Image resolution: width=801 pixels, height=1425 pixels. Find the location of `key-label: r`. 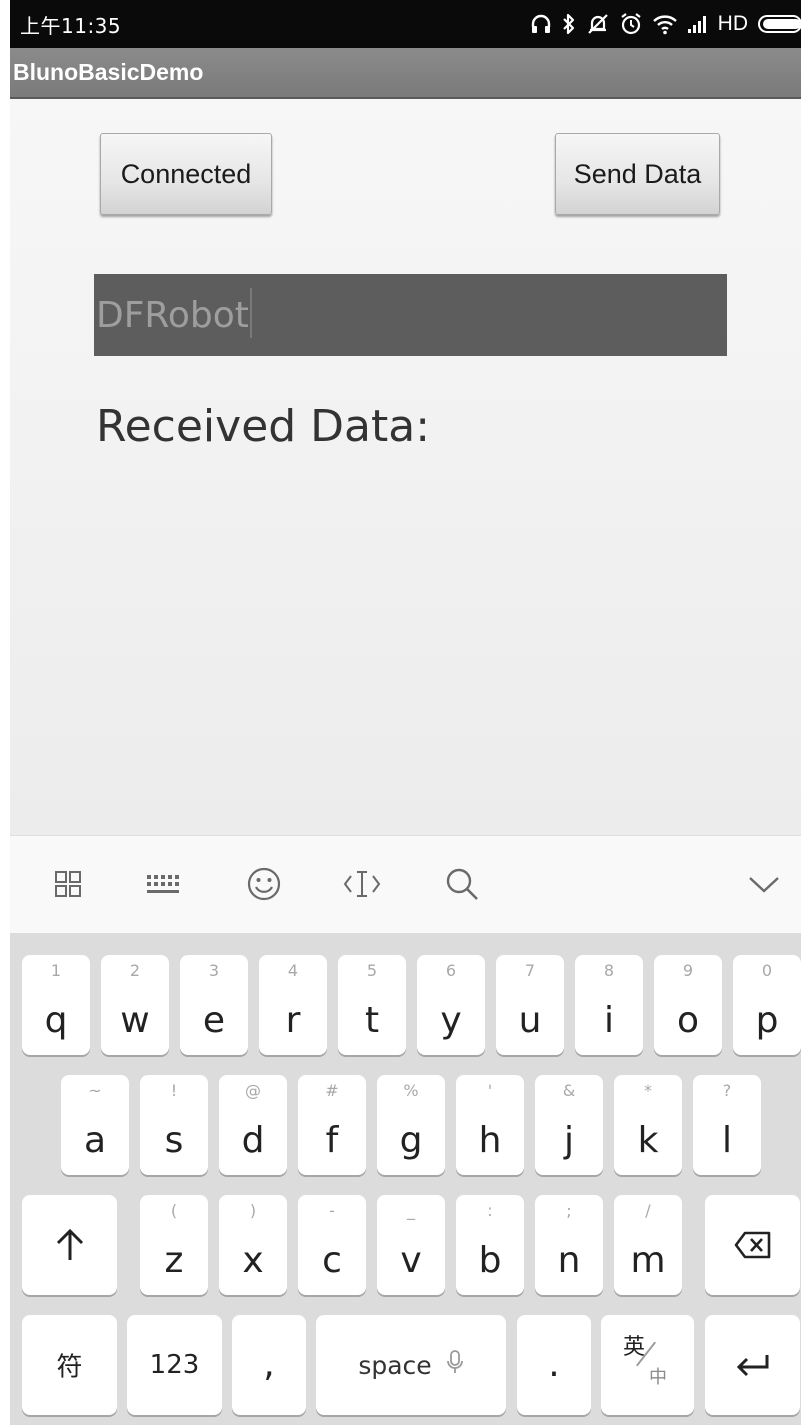

key-label: r is located at coordinates (293, 1020).